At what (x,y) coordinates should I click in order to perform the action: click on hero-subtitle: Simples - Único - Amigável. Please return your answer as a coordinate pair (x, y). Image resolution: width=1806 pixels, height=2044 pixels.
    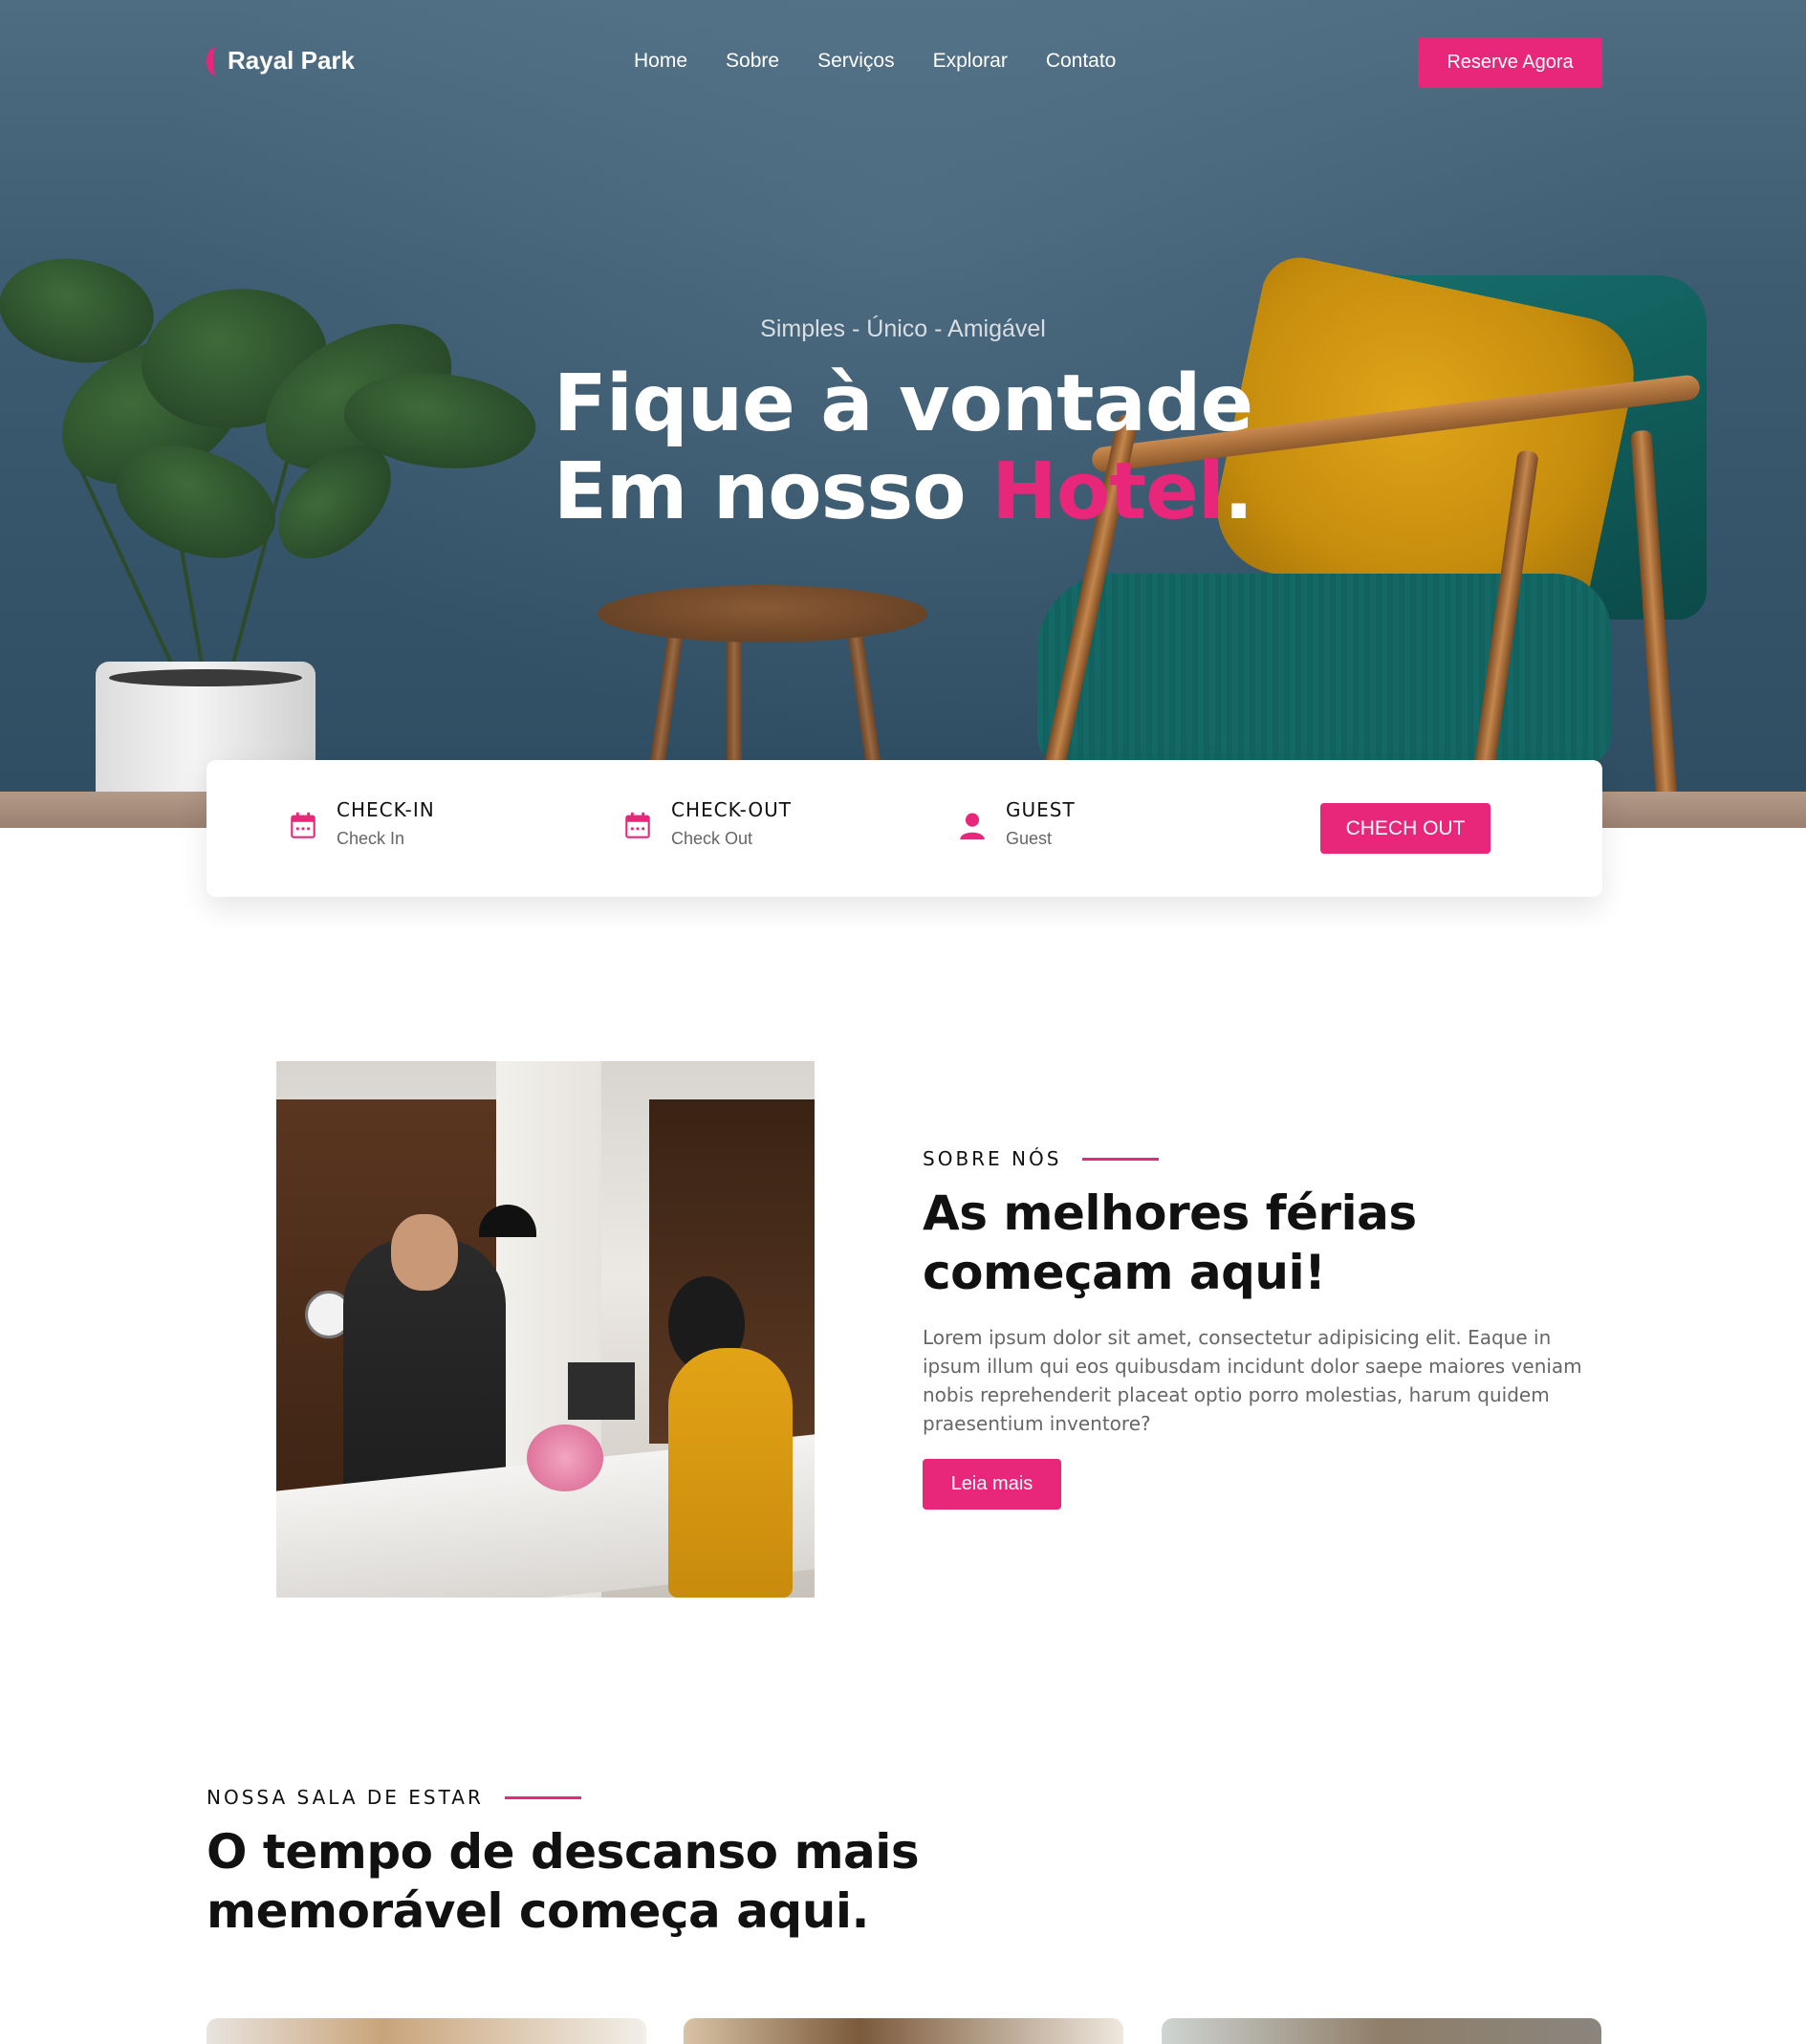
    Looking at the image, I should click on (903, 328).